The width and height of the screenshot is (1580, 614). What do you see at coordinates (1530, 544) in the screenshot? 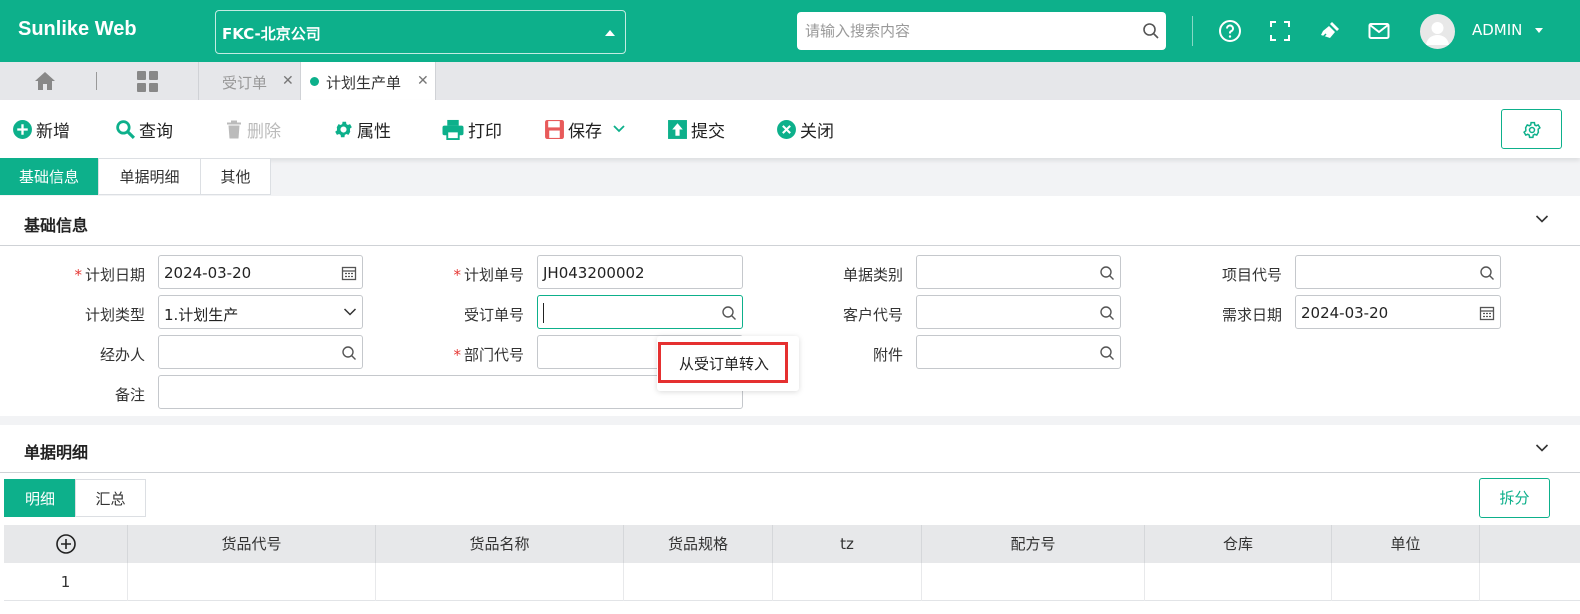
I see `column-header` at bounding box center [1530, 544].